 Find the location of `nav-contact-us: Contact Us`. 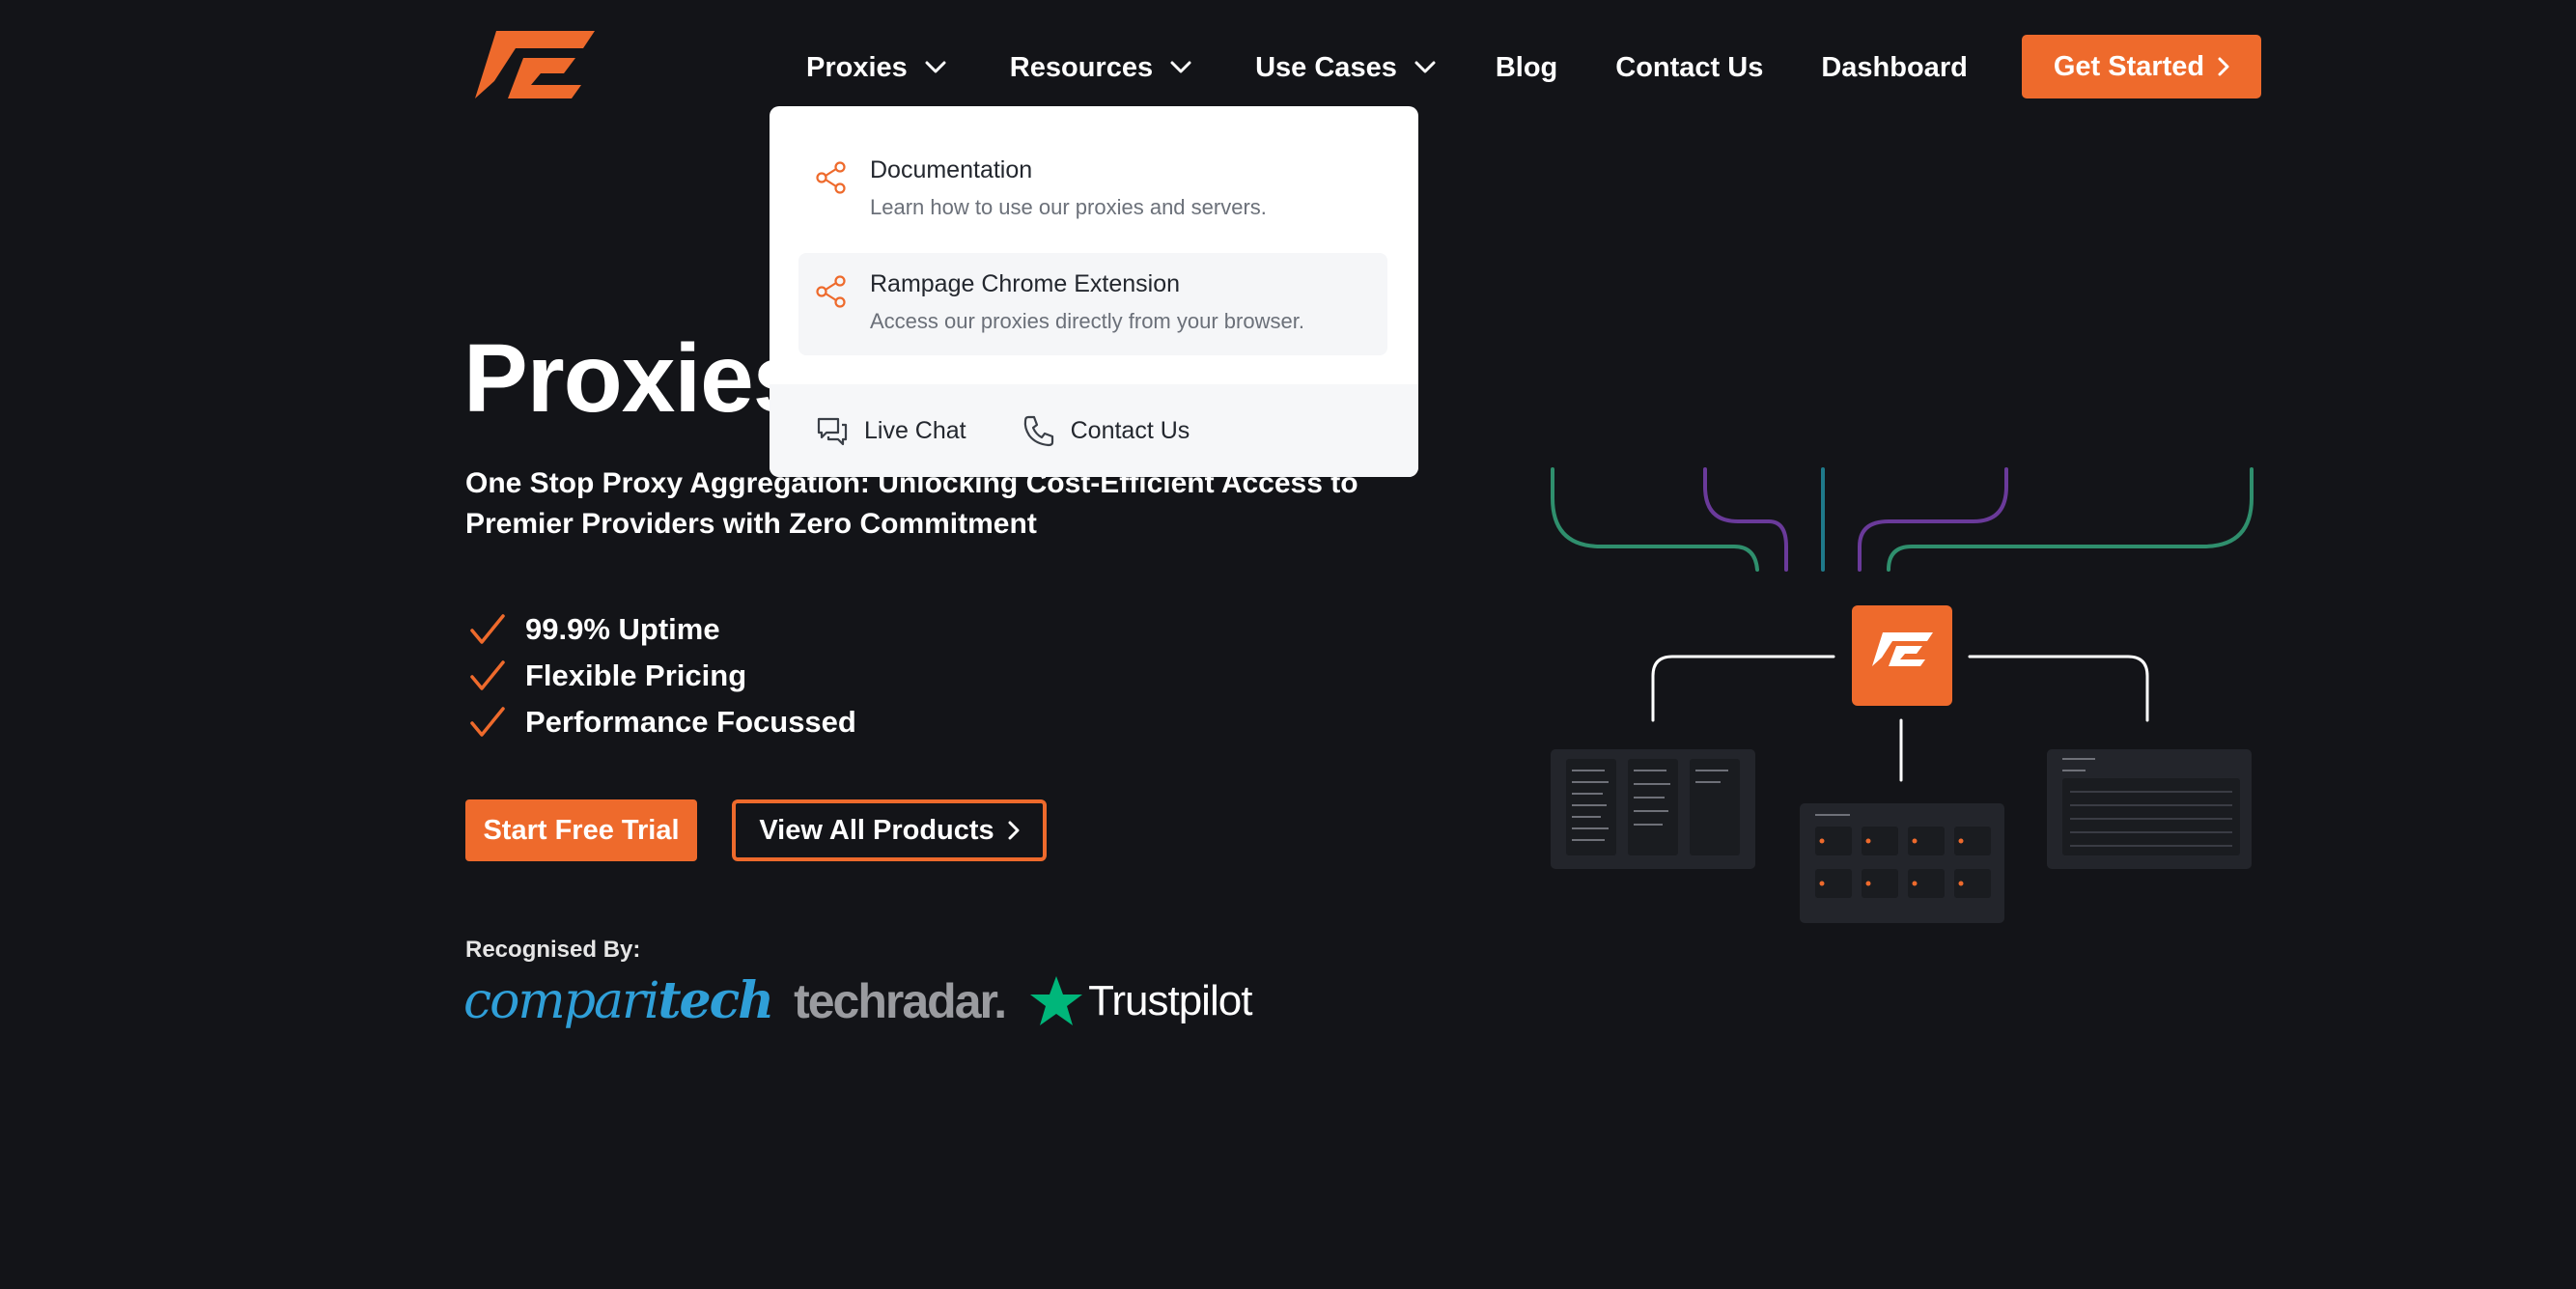

nav-contact-us: Contact Us is located at coordinates (1689, 68).